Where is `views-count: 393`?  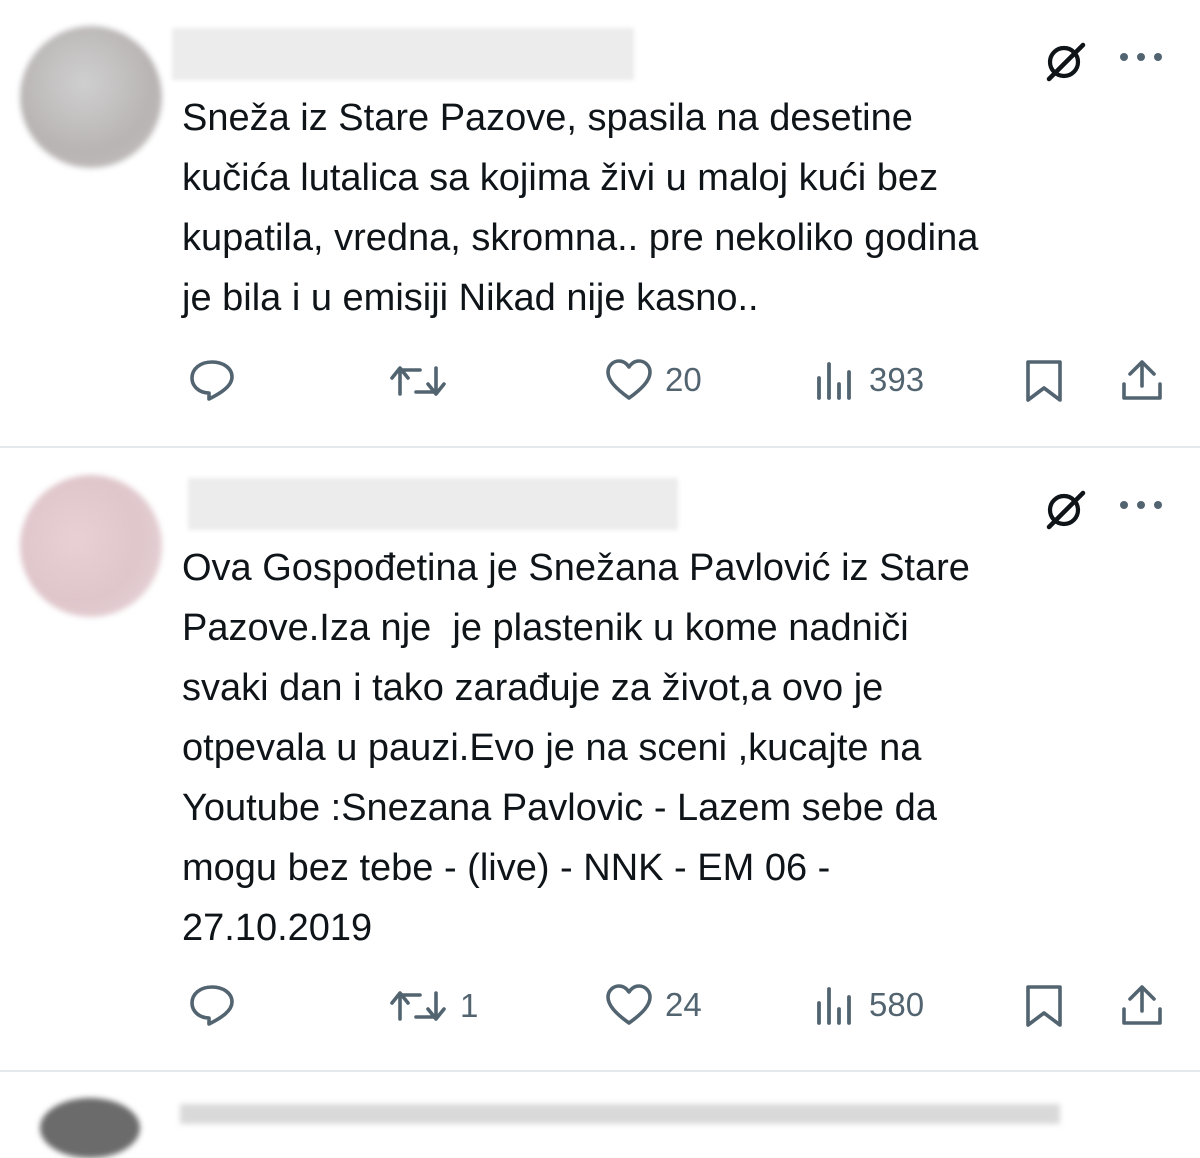 views-count: 393 is located at coordinates (897, 379).